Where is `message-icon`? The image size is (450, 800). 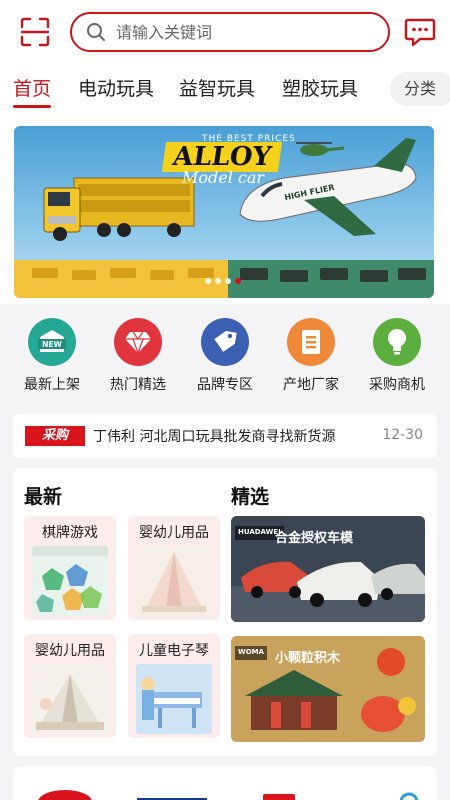 message-icon is located at coordinates (420, 32).